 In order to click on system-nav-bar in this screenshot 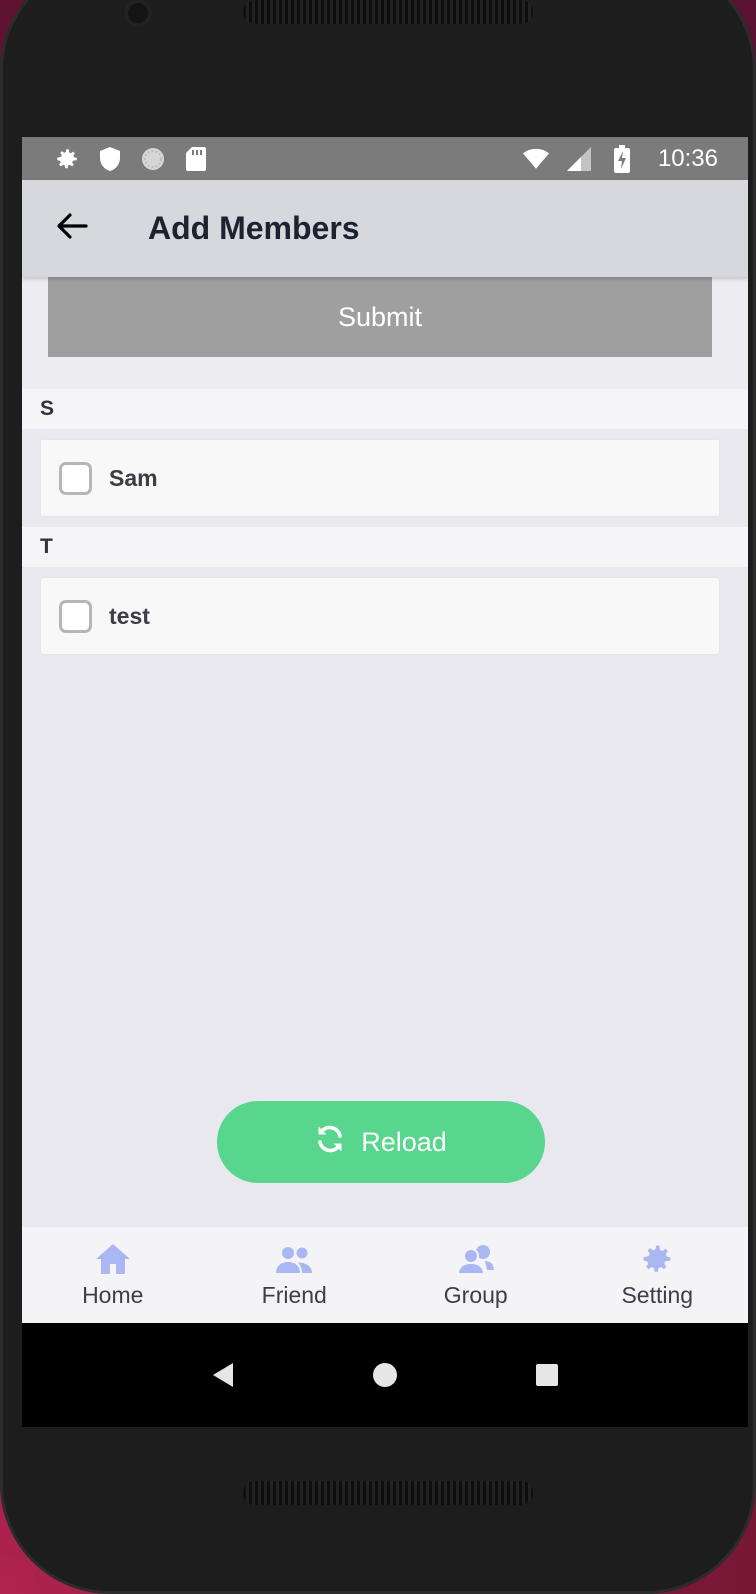, I will do `click(385, 1375)`.